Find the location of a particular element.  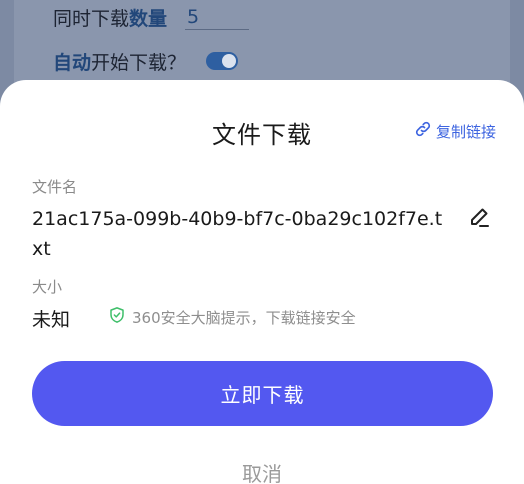

filename-label: 文件名 is located at coordinates (55, 187).